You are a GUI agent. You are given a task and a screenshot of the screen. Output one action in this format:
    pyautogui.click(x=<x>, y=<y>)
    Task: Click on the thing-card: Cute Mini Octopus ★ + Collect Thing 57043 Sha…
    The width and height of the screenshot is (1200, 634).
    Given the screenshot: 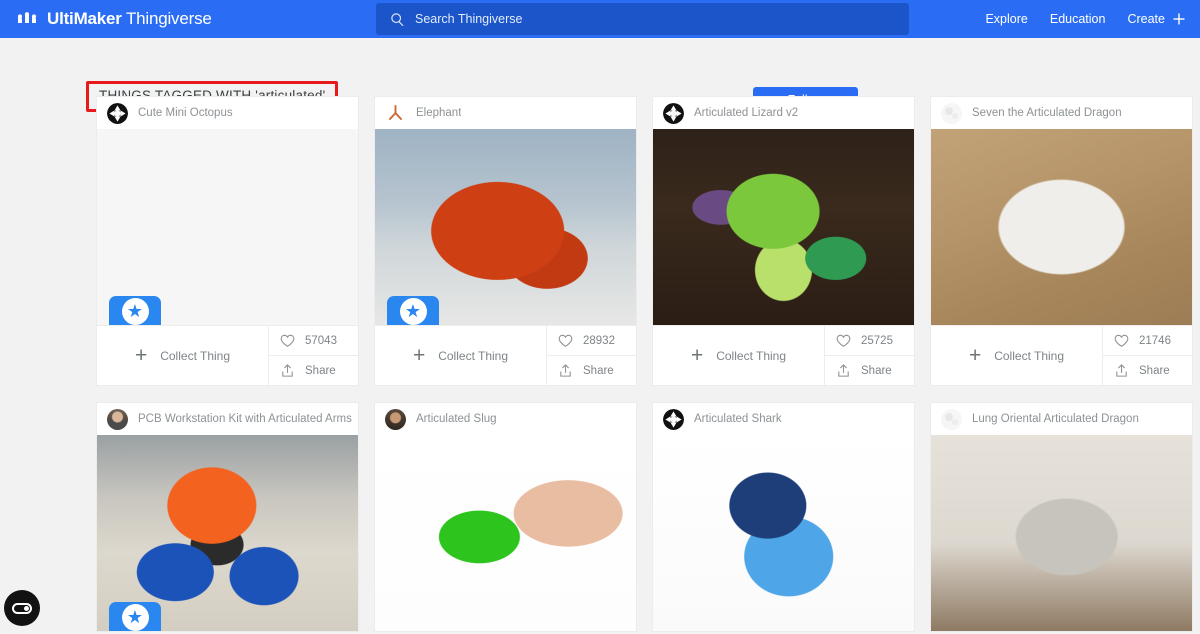 What is the action you would take?
    pyautogui.click(x=227, y=241)
    